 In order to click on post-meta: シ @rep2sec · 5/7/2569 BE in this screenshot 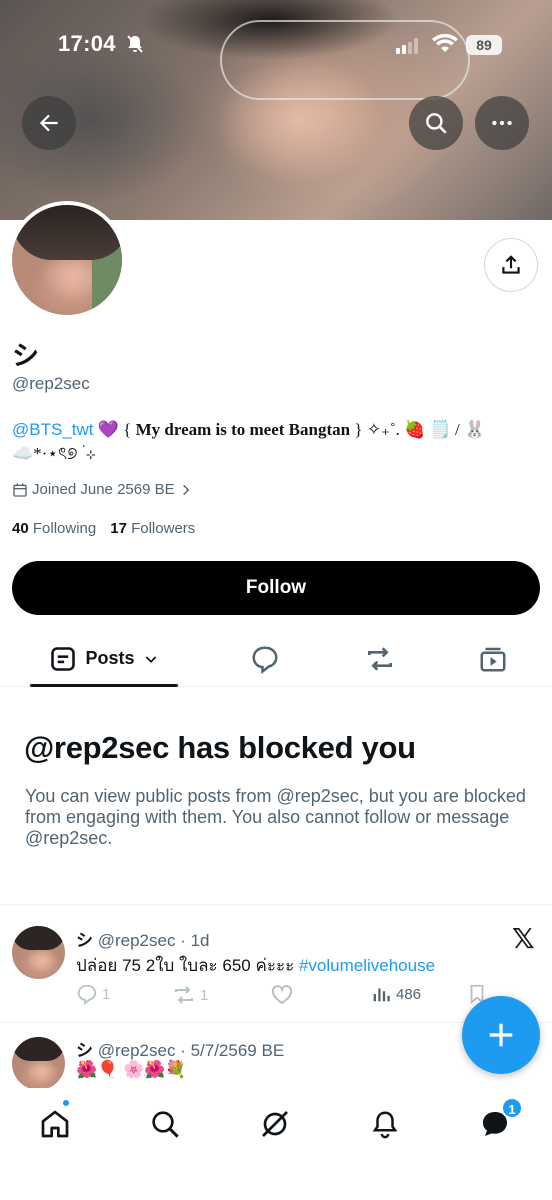, I will do `click(180, 1048)`.